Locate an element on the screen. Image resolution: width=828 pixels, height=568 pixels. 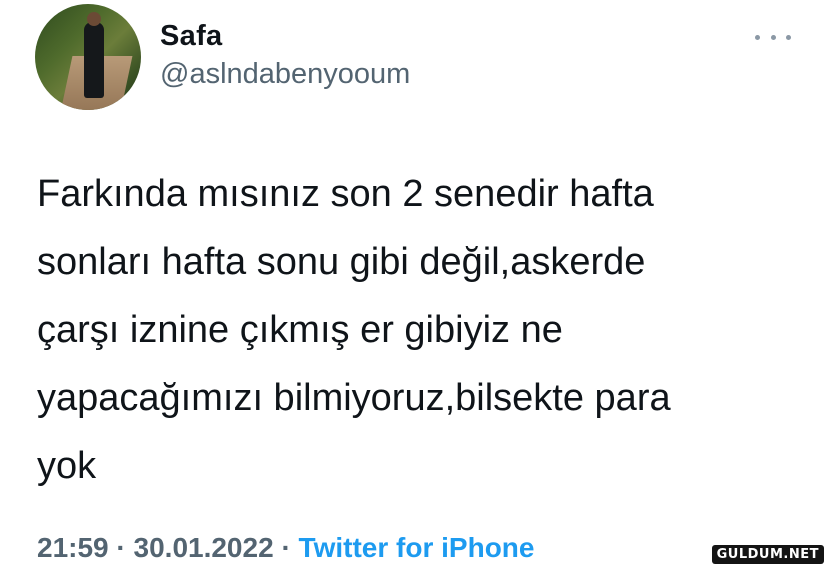
more-options-icon is located at coordinates (773, 37).